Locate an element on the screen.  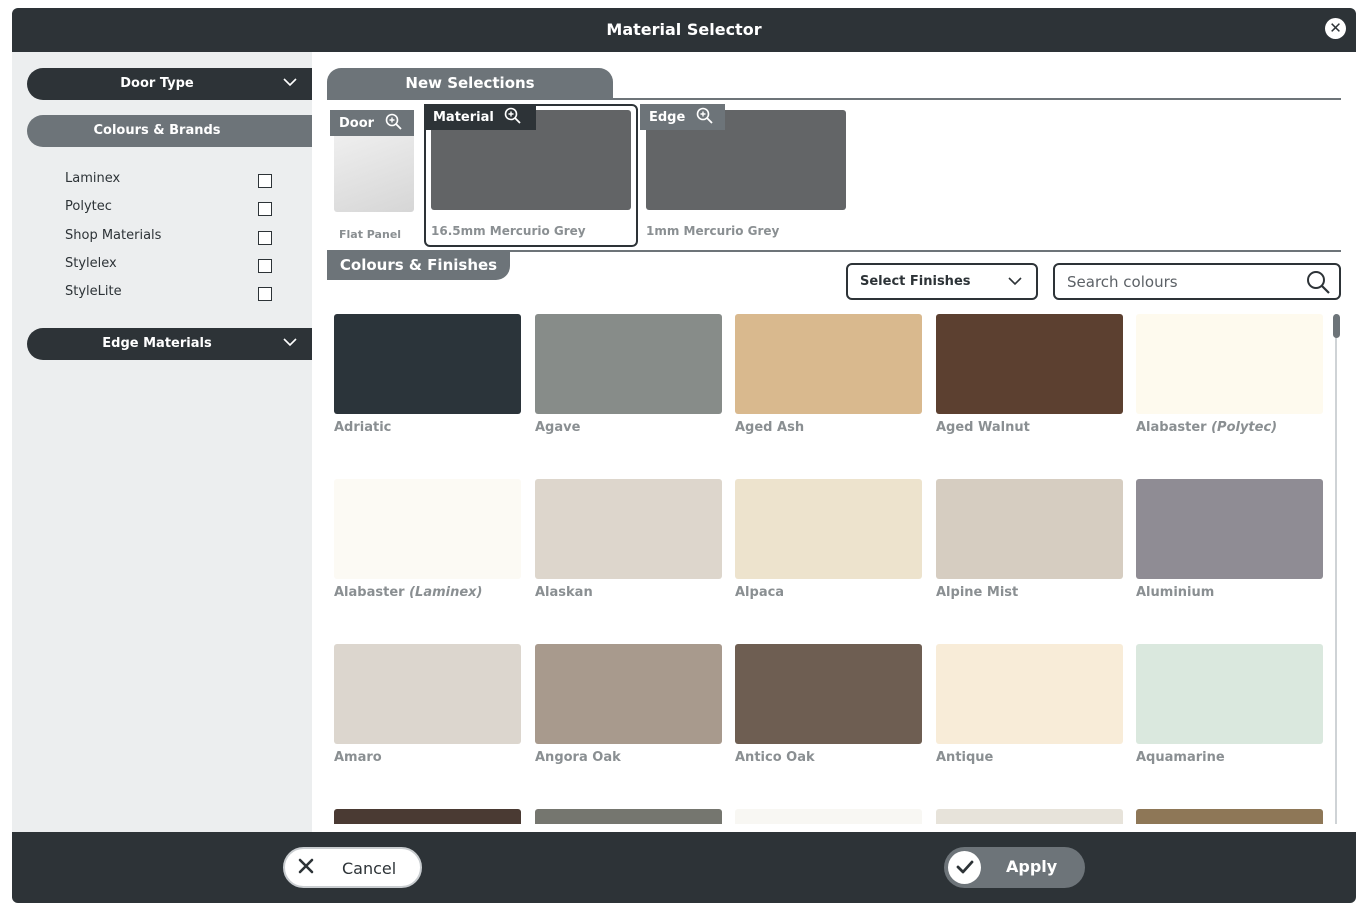
colour-name-text: Amaro is located at coordinates (358, 757).